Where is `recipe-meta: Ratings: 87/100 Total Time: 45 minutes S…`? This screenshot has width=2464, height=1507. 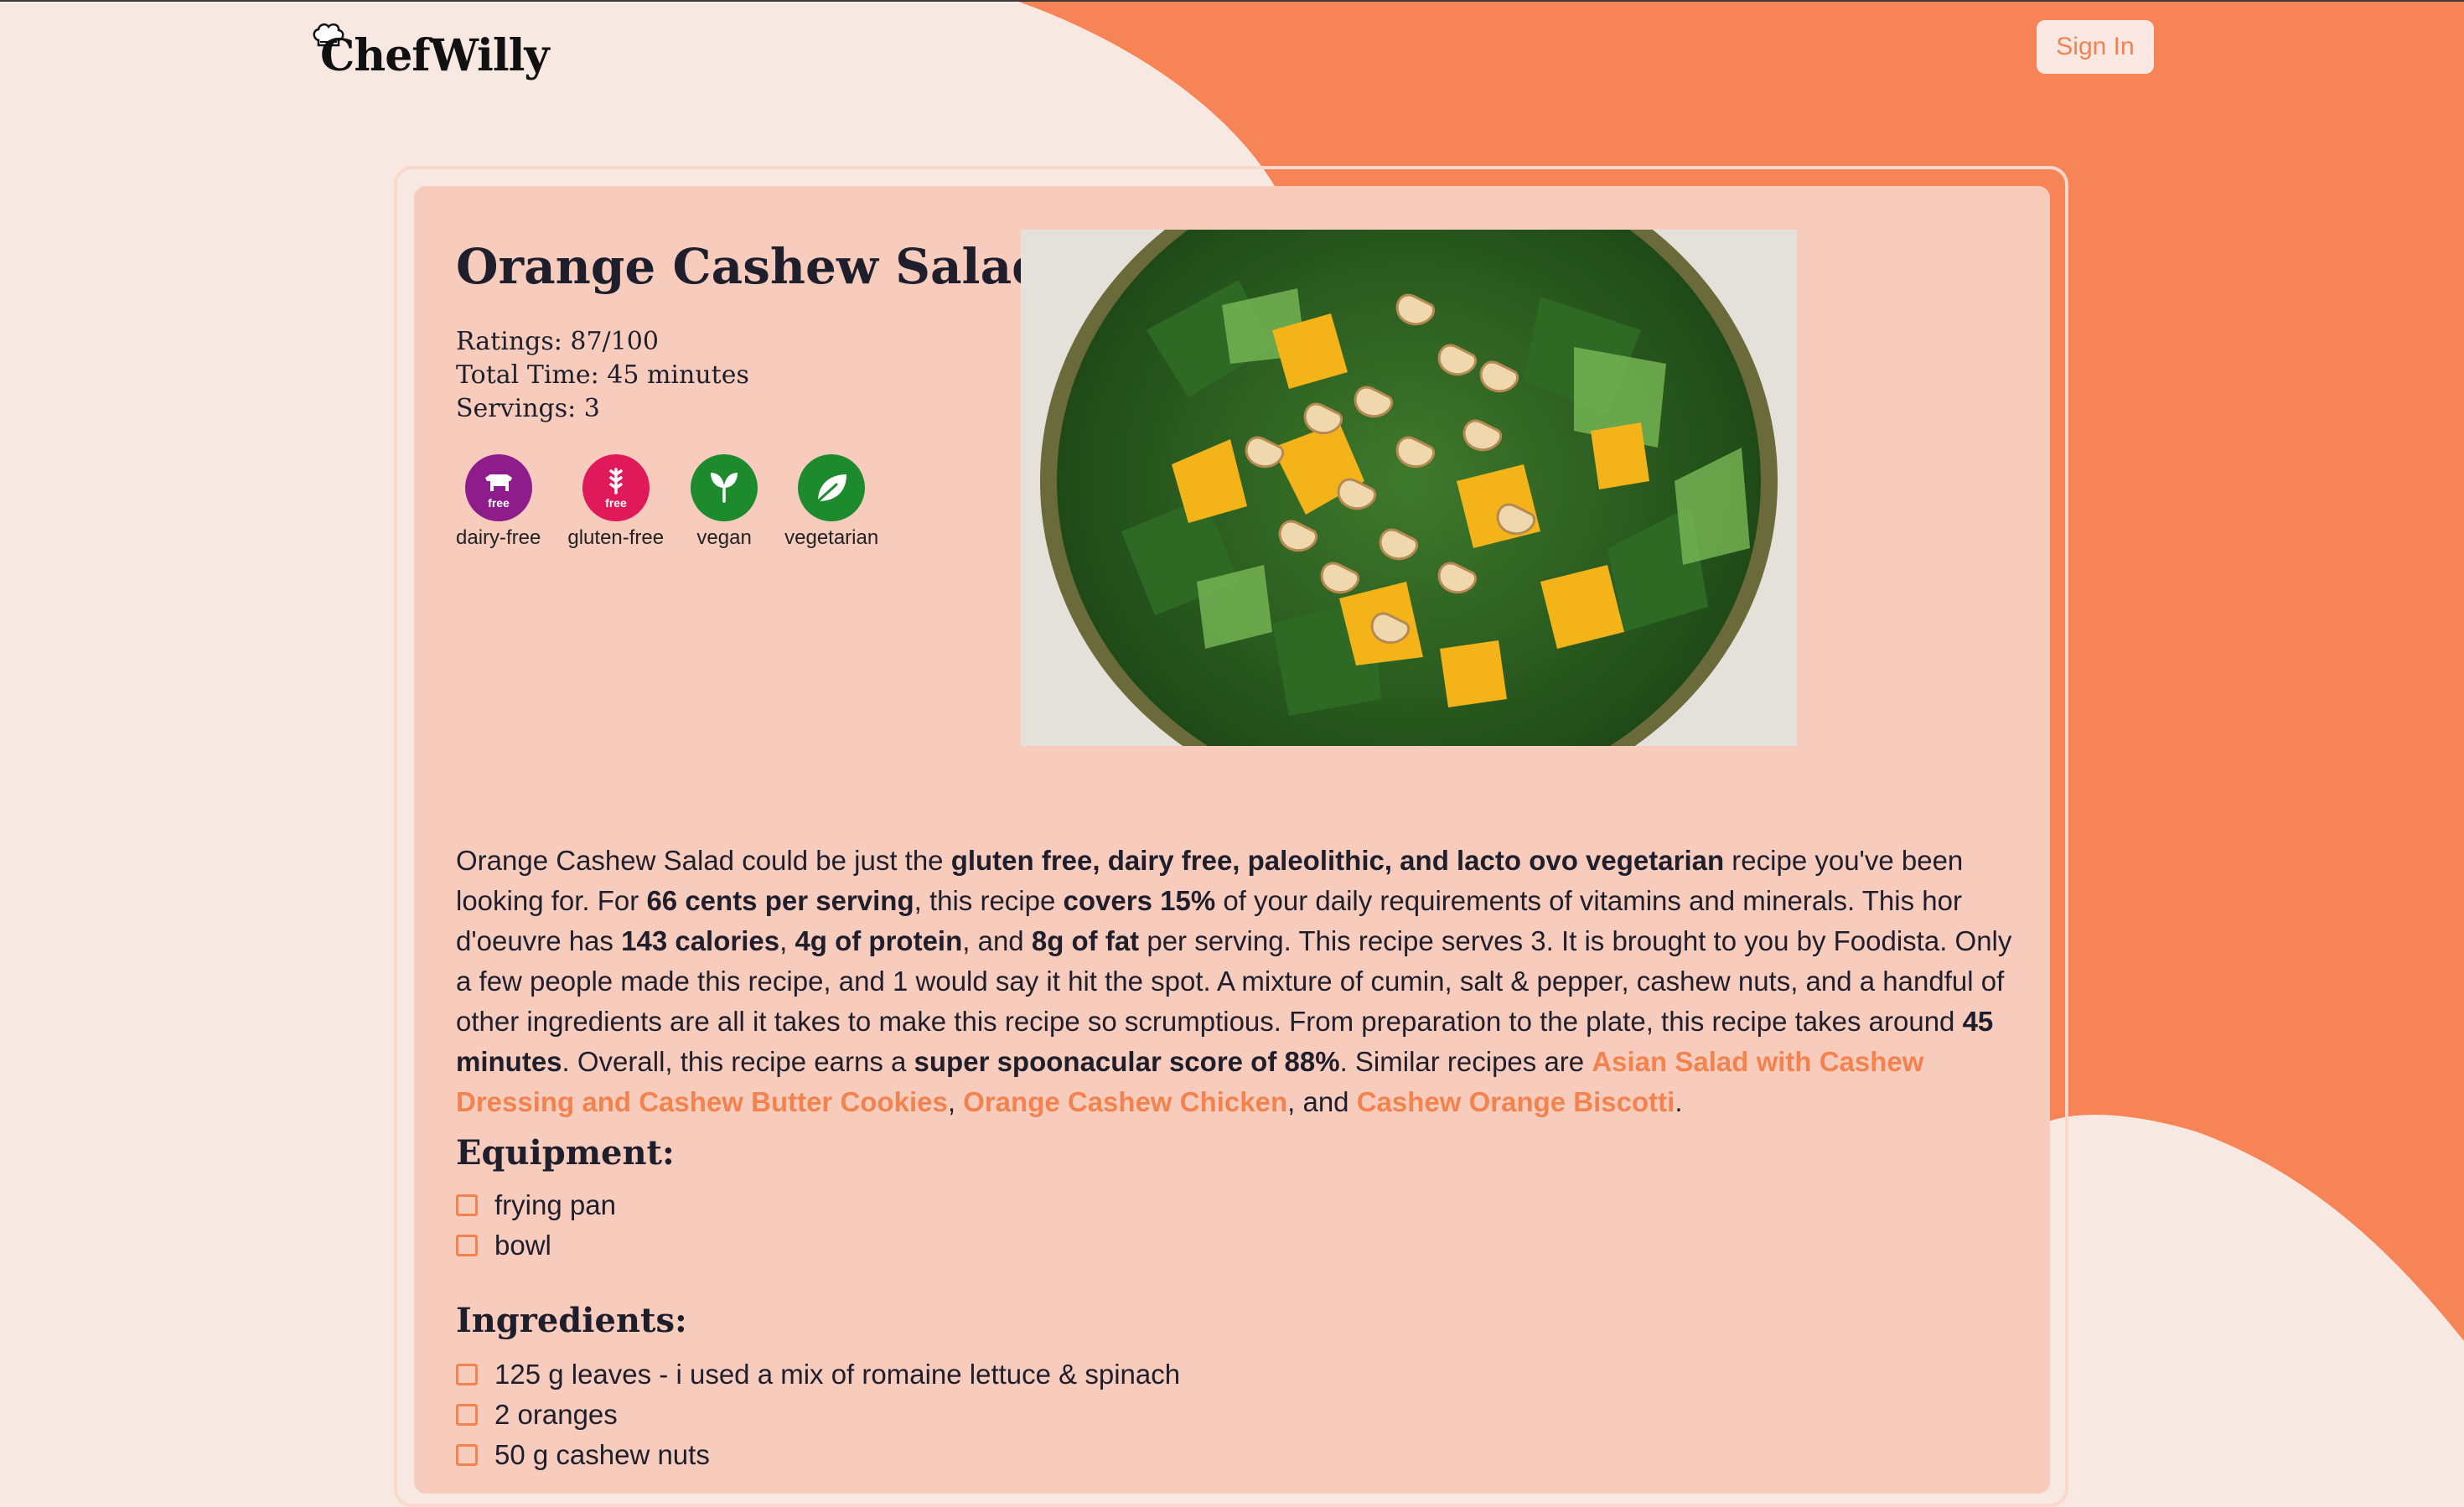 recipe-meta: Ratings: 87/100 Total Time: 45 minutes S… is located at coordinates (602, 375).